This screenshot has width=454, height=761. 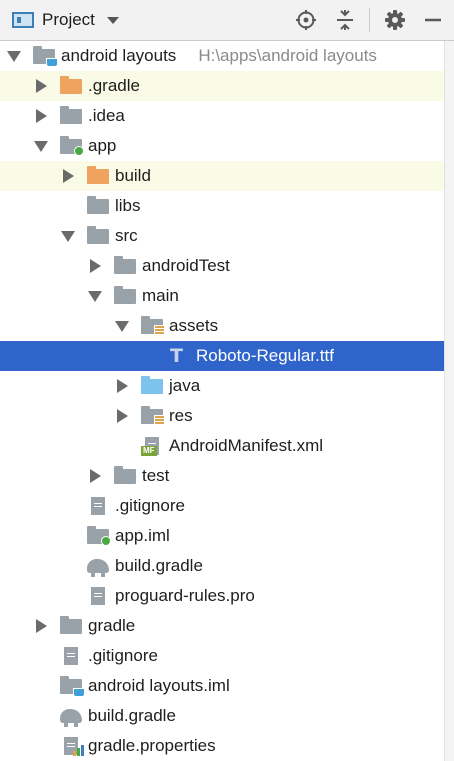 What do you see at coordinates (99, 536) in the screenshot?
I see `iml-file-icon` at bounding box center [99, 536].